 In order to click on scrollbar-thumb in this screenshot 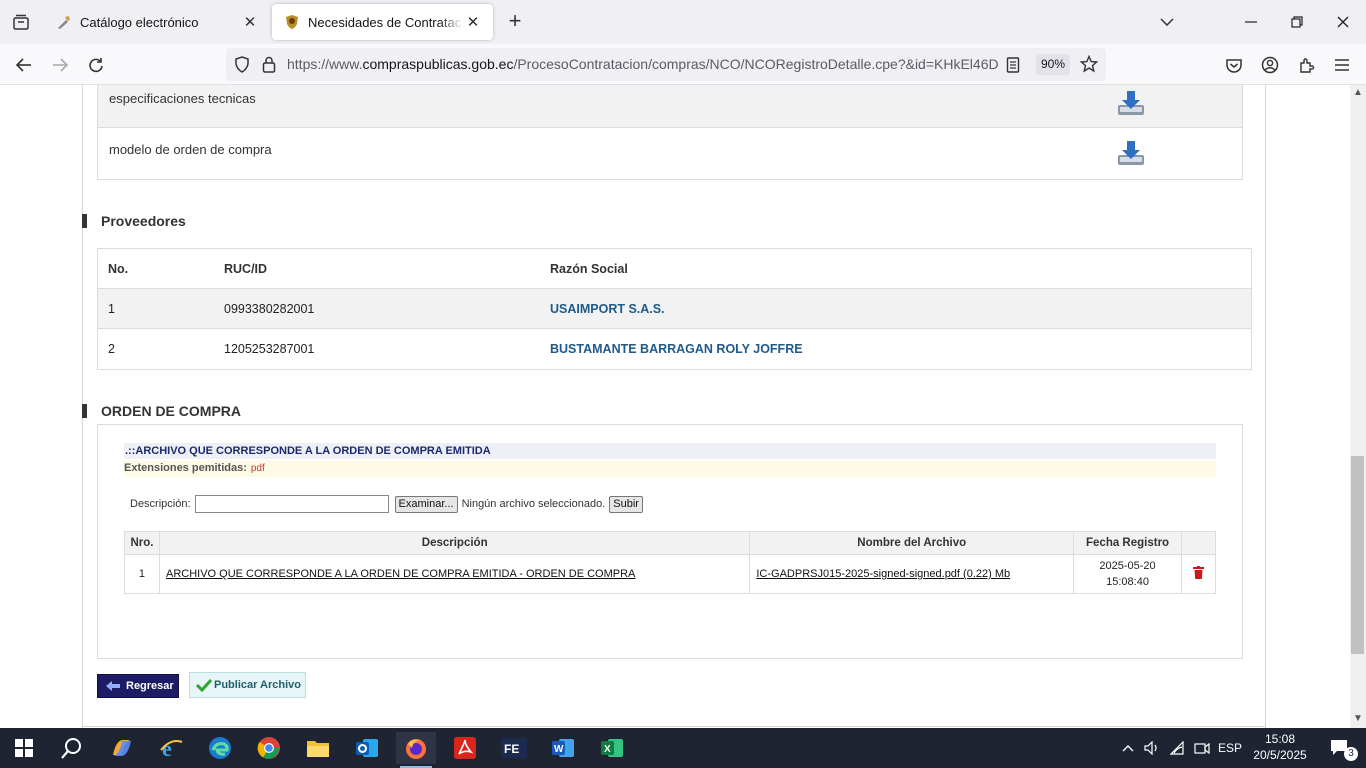, I will do `click(1357, 555)`.